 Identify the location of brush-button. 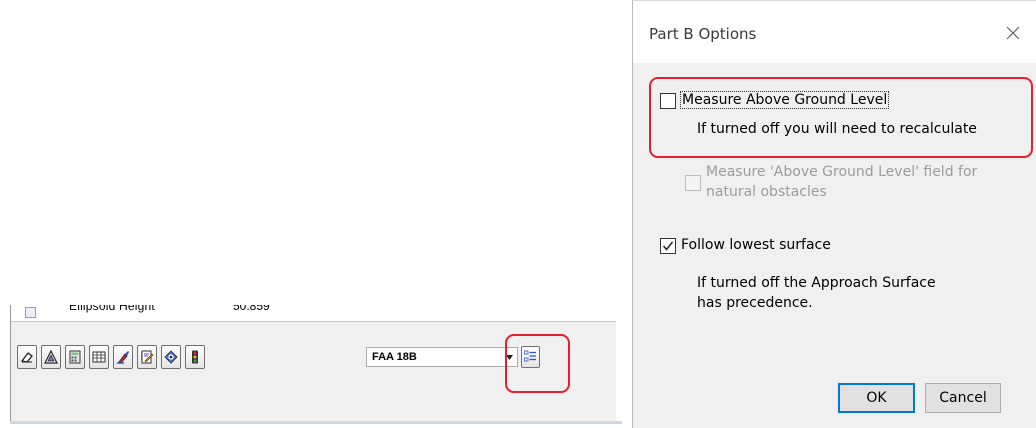
(123, 357).